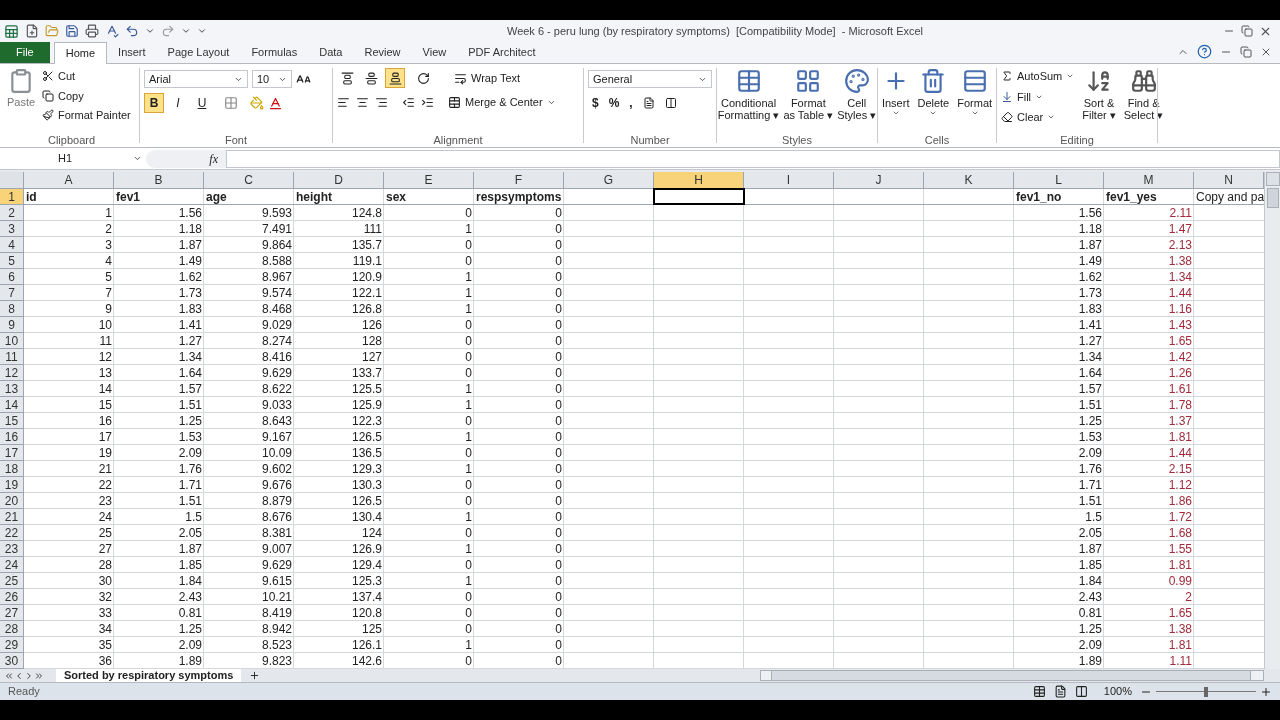 The height and width of the screenshot is (720, 1280). I want to click on column-header: D, so click(339, 180).